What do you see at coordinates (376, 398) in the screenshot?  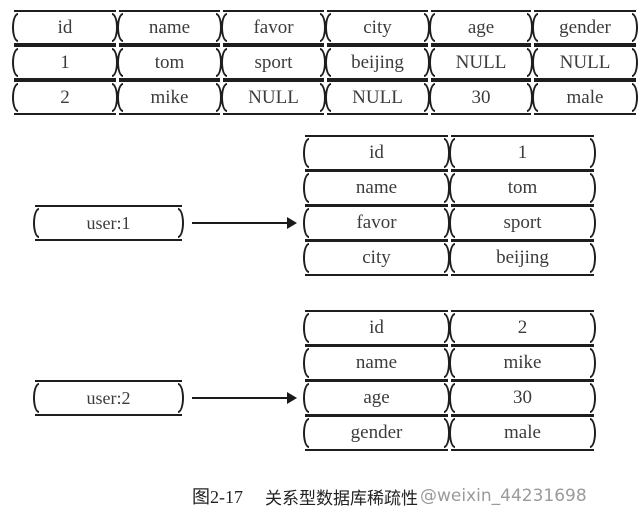 I see `hash-field-cell: age` at bounding box center [376, 398].